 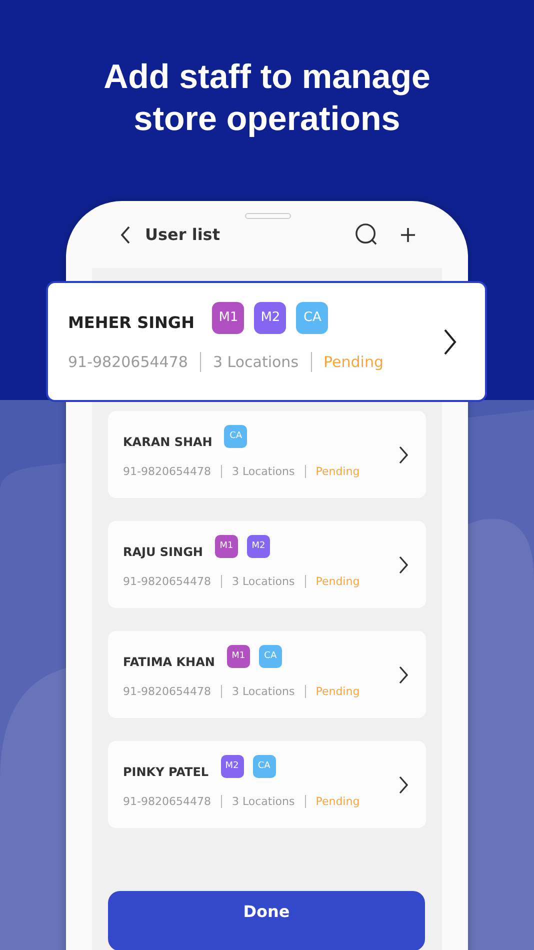 What do you see at coordinates (131, 322) in the screenshot?
I see `user-name: MEHER SINGH` at bounding box center [131, 322].